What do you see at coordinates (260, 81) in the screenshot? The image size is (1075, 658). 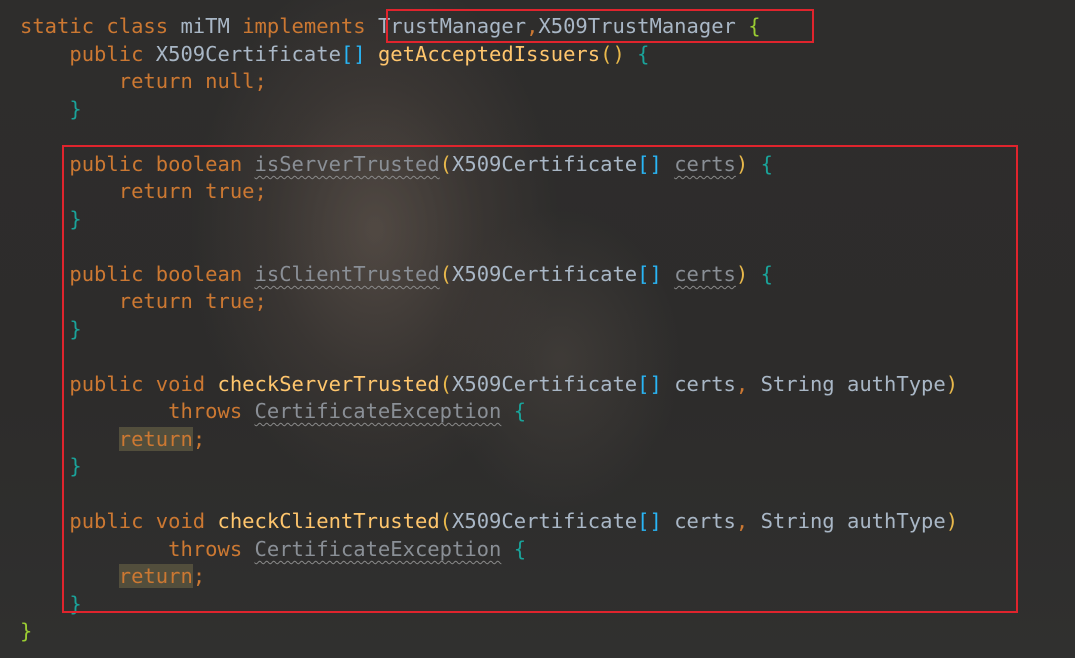 I see `semicolon: ;` at bounding box center [260, 81].